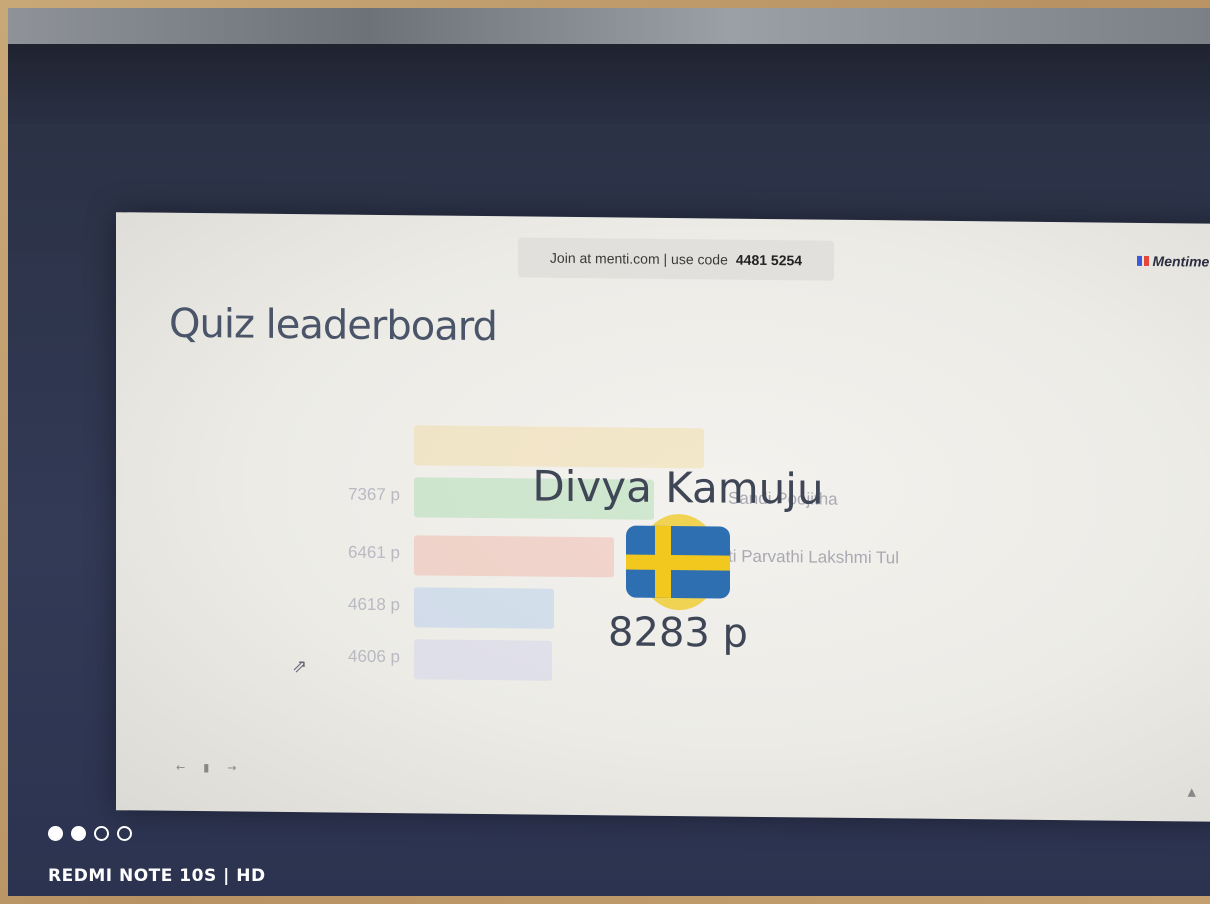 The image size is (1210, 904). What do you see at coordinates (333, 325) in the screenshot?
I see `page-title: Quiz leaderboard` at bounding box center [333, 325].